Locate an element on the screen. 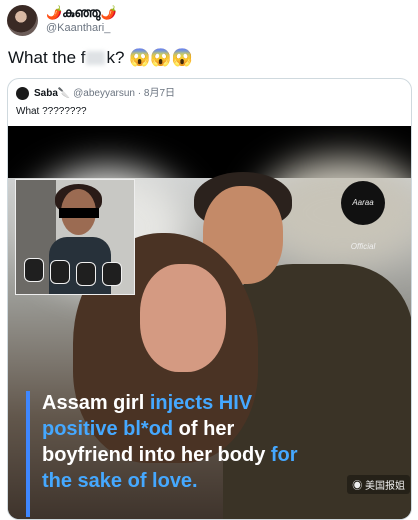 The width and height of the screenshot is (418, 520). watermark-text: 美国报姐 is located at coordinates (385, 486).